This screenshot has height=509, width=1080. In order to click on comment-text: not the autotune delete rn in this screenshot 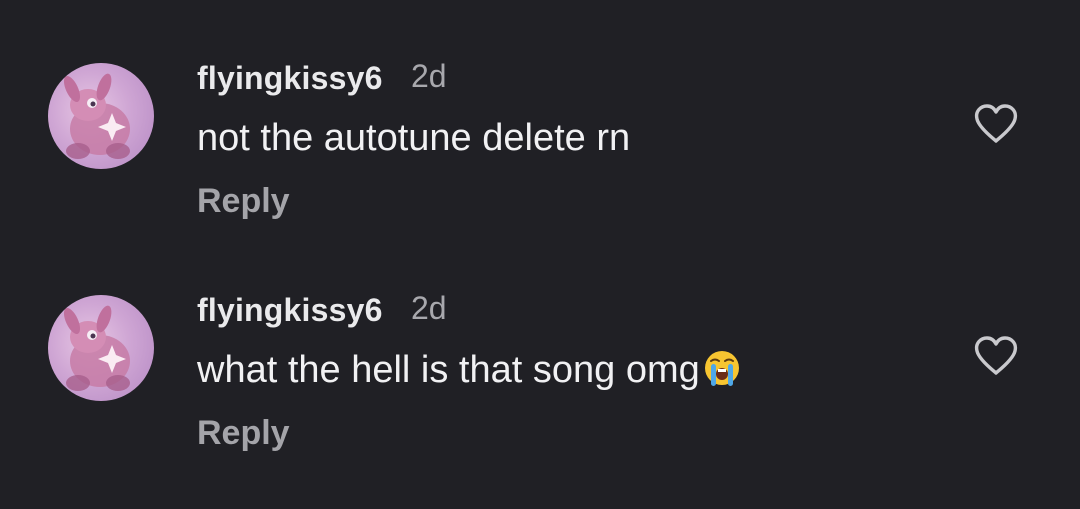, I will do `click(414, 138)`.